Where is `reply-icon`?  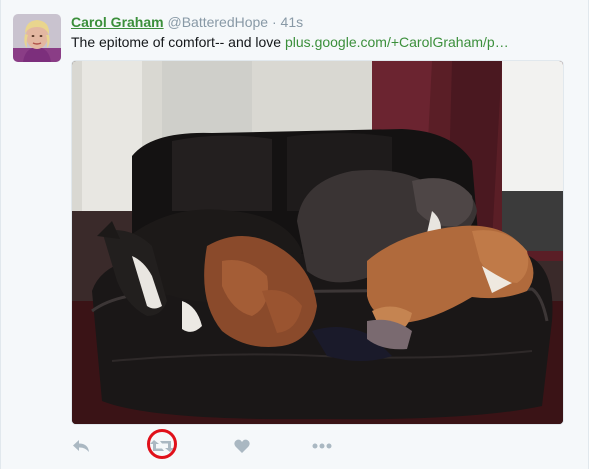 reply-icon is located at coordinates (81, 446).